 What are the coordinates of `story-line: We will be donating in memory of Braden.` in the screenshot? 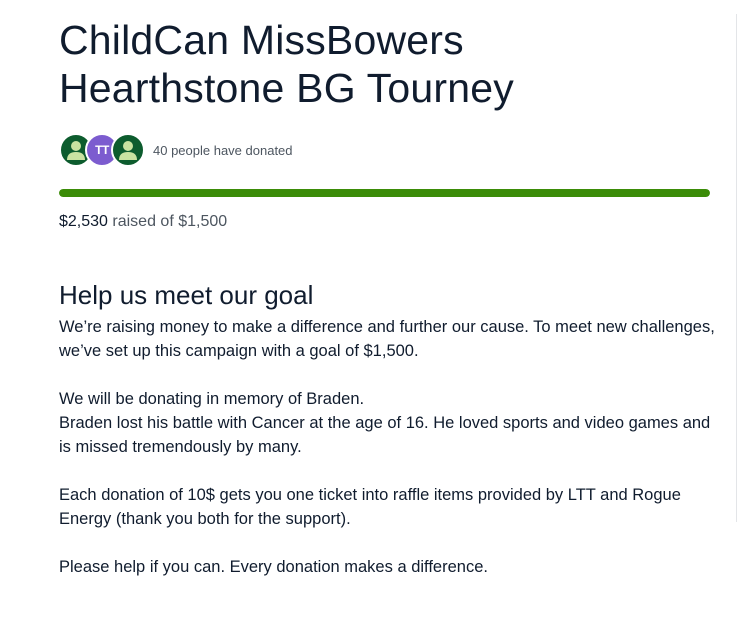 It's located at (212, 399).